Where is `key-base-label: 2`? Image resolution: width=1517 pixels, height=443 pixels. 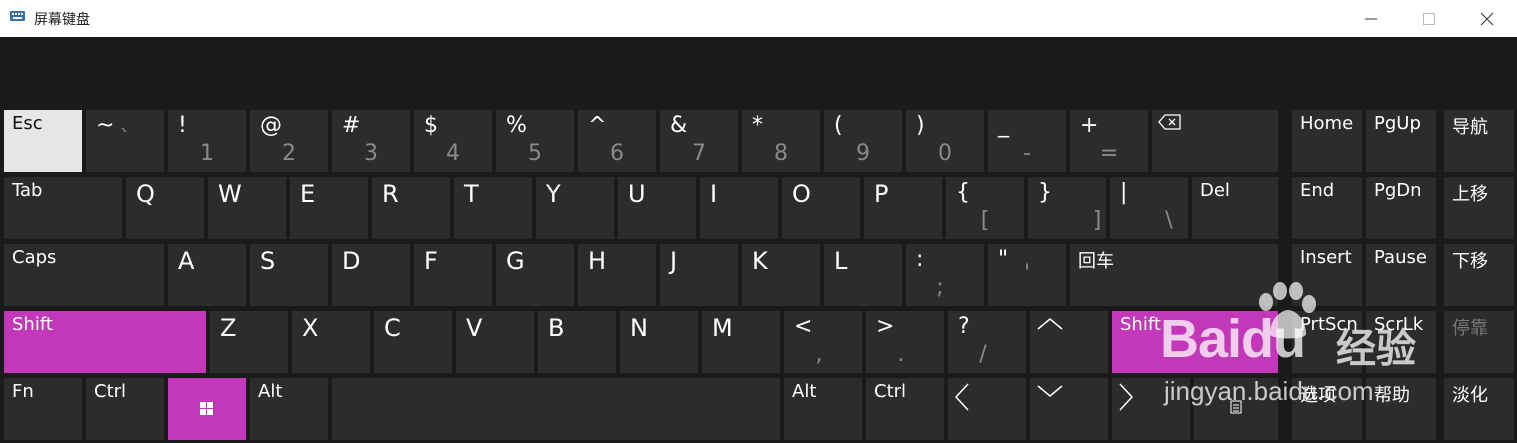
key-base-label: 2 is located at coordinates (289, 153).